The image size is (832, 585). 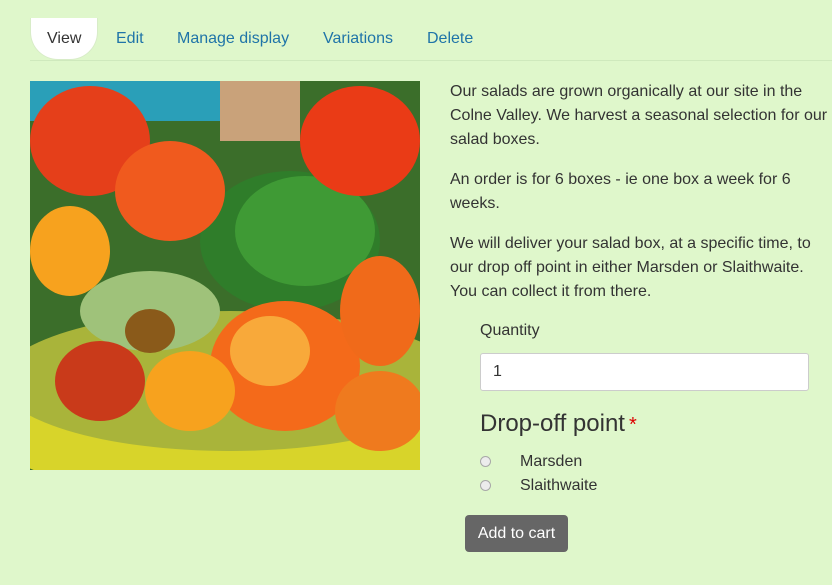 What do you see at coordinates (450, 39) in the screenshot?
I see `tab-delete: Delete` at bounding box center [450, 39].